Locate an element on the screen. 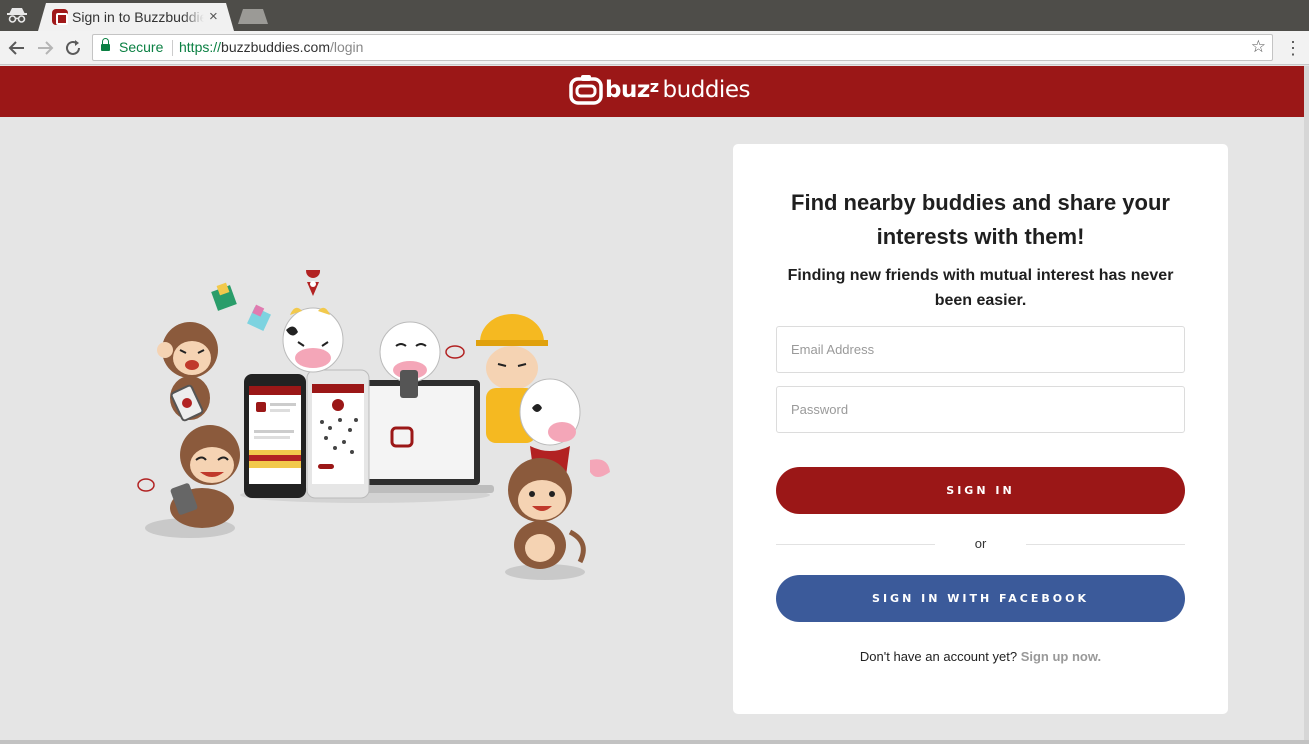 This screenshot has width=1309, height=744. secure-label: Secure is located at coordinates (141, 47).